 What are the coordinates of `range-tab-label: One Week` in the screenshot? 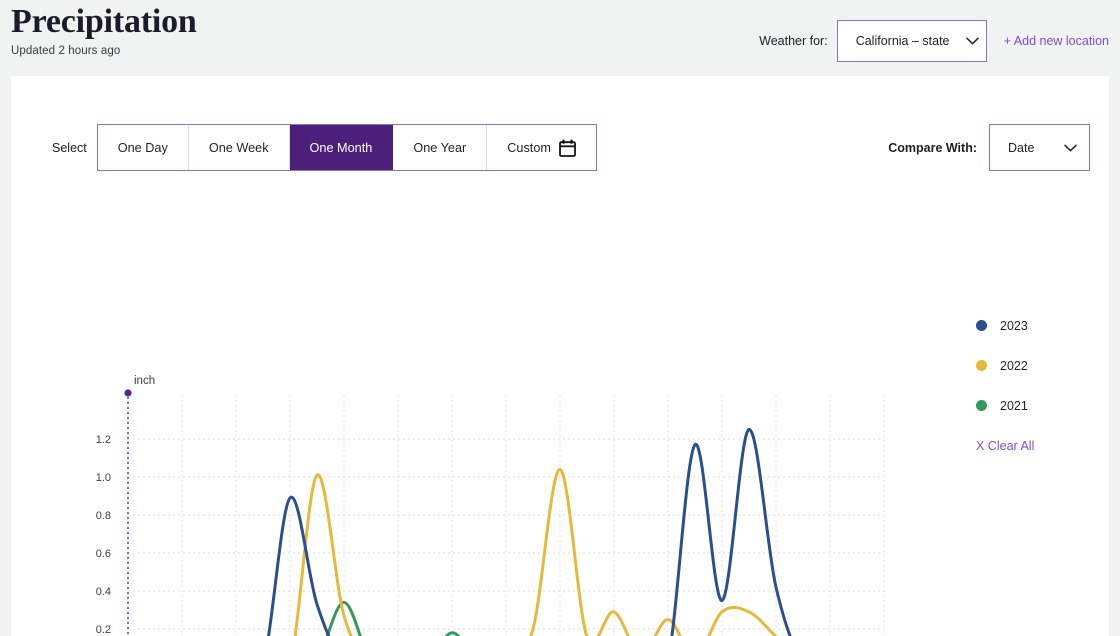 It's located at (238, 147).